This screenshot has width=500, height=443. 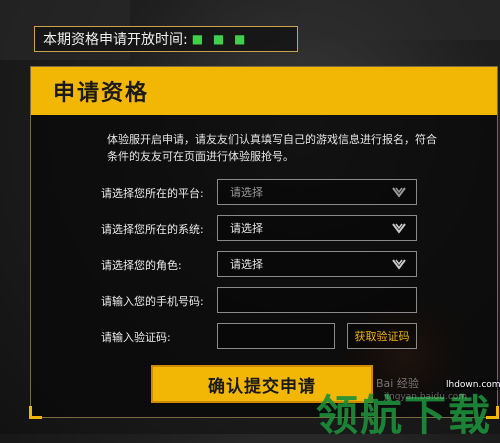 What do you see at coordinates (152, 229) in the screenshot?
I see `system-label: 请选择您所在的系统:` at bounding box center [152, 229].